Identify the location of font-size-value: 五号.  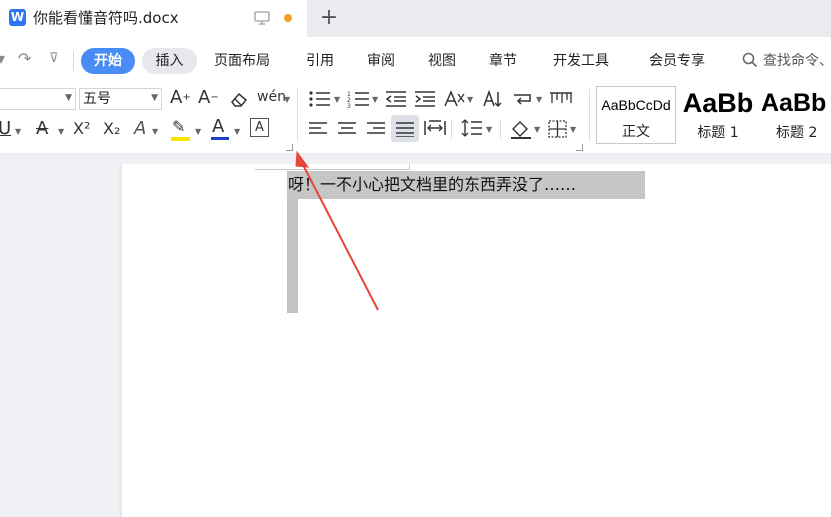
(97, 99).